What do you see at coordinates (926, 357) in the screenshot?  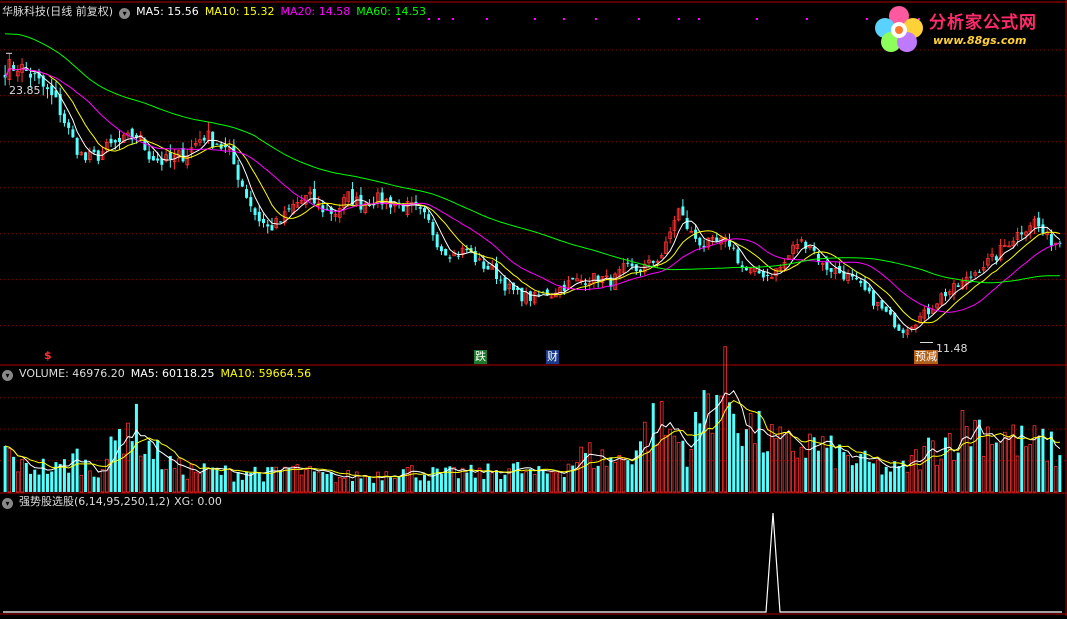 I see `event-marker-yujian: 预减` at bounding box center [926, 357].